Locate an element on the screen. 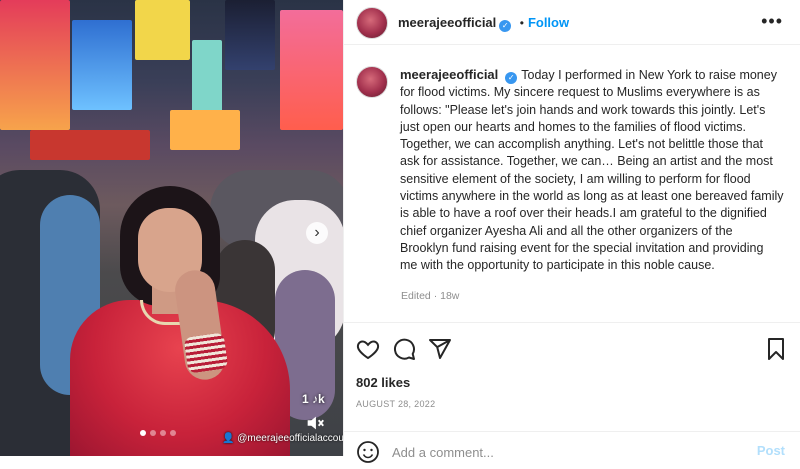 The height and width of the screenshot is (469, 800). save-icon is located at coordinates (777, 350).